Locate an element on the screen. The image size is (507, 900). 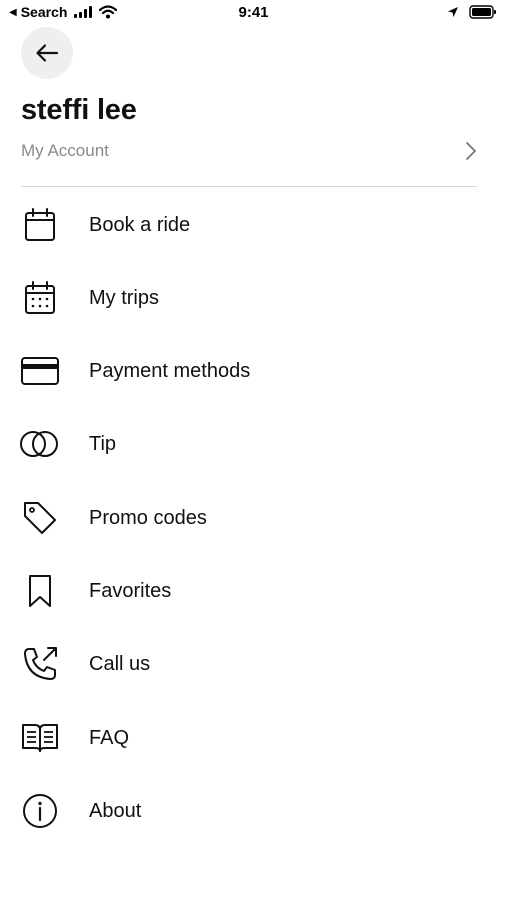
calendar-icon is located at coordinates (40, 225).